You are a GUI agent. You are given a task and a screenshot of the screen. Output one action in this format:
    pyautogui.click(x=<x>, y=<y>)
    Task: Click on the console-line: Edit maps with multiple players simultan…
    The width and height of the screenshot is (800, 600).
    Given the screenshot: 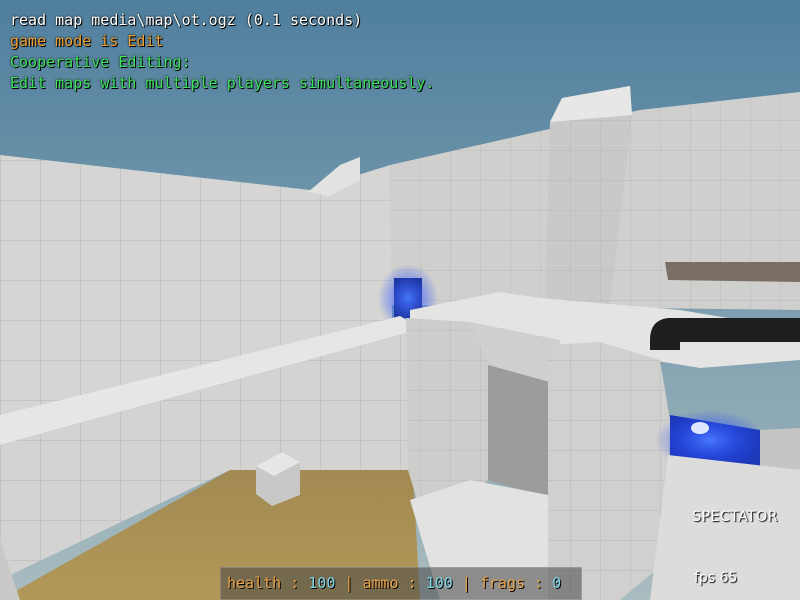 What is the action you would take?
    pyautogui.click(x=222, y=83)
    